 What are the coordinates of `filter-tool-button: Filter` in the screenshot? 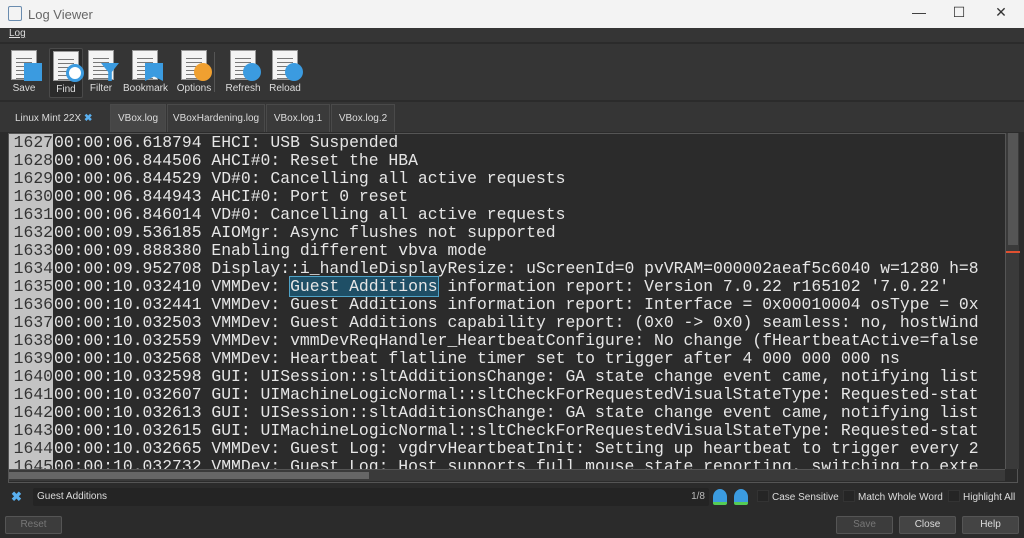 It's located at (102, 73).